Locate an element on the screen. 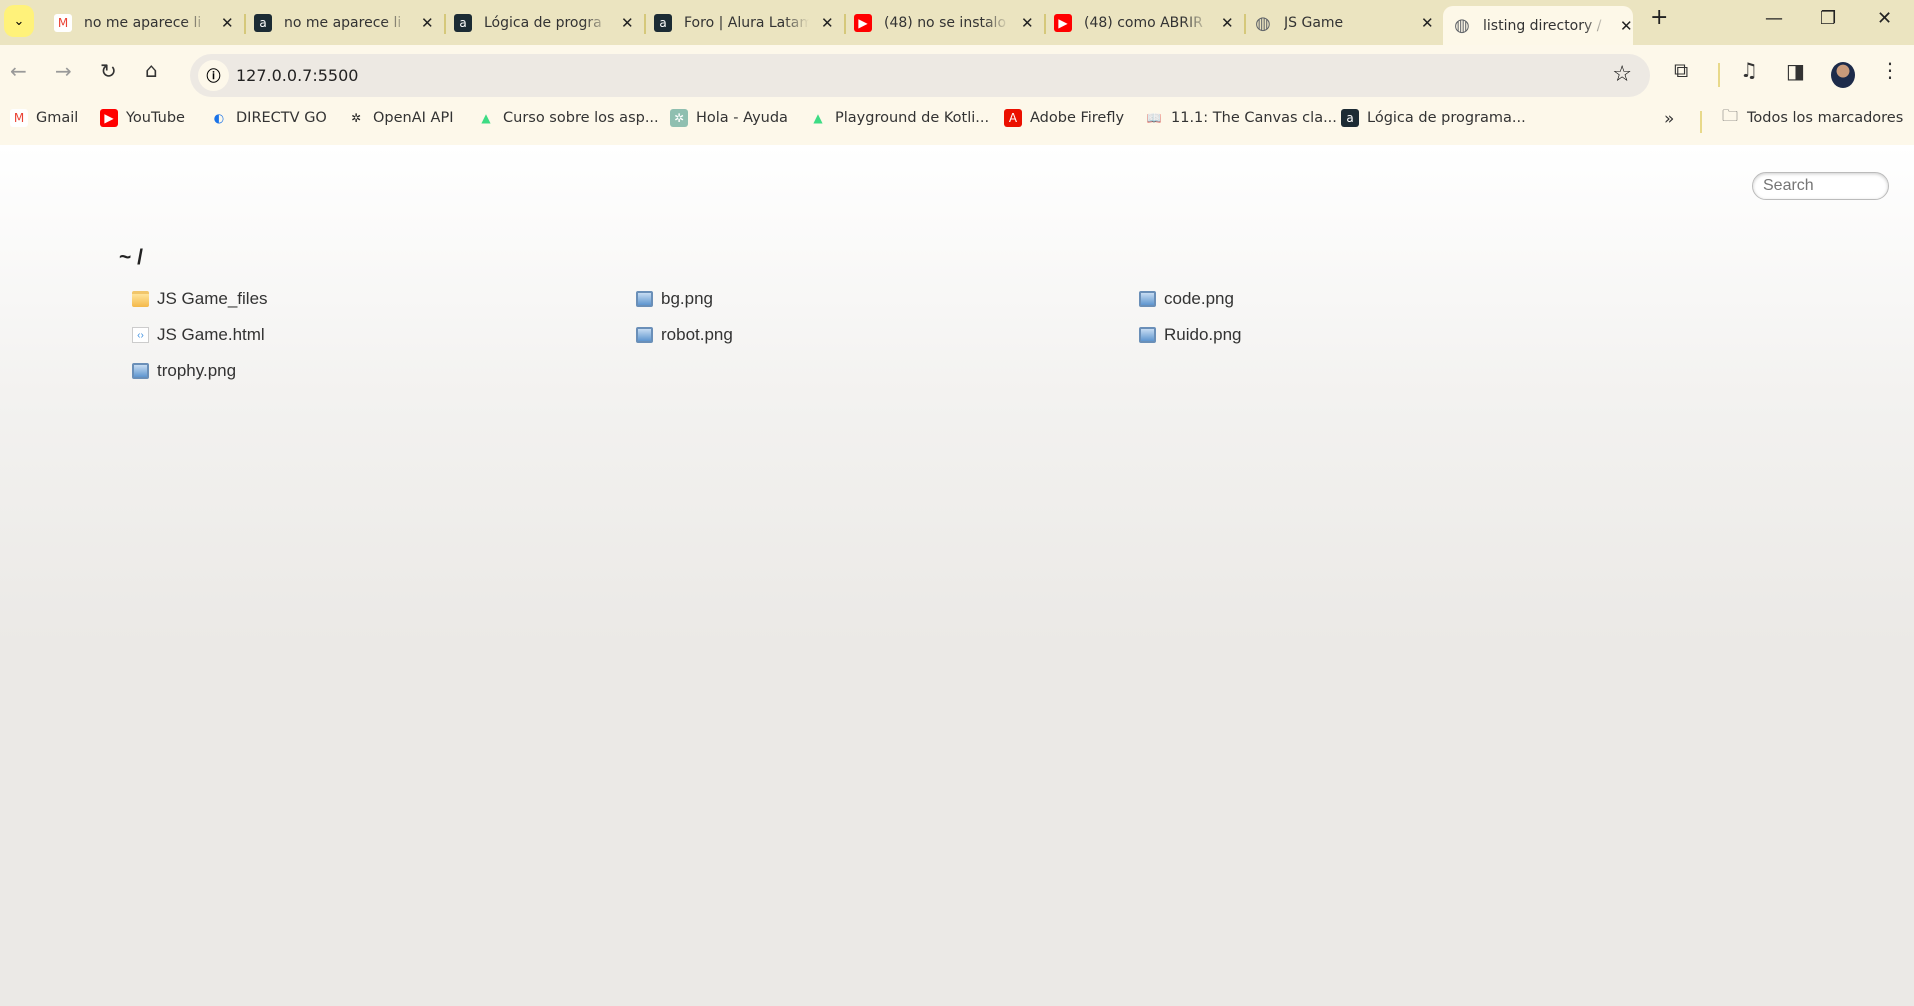  tab: ▶ (48) como ABRIR ✕ is located at coordinates (1145, 23).